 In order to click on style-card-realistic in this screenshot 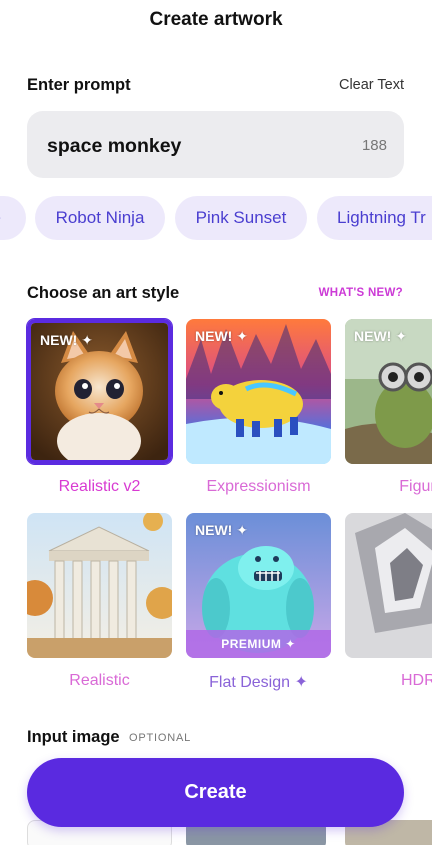, I will do `click(99, 585)`.